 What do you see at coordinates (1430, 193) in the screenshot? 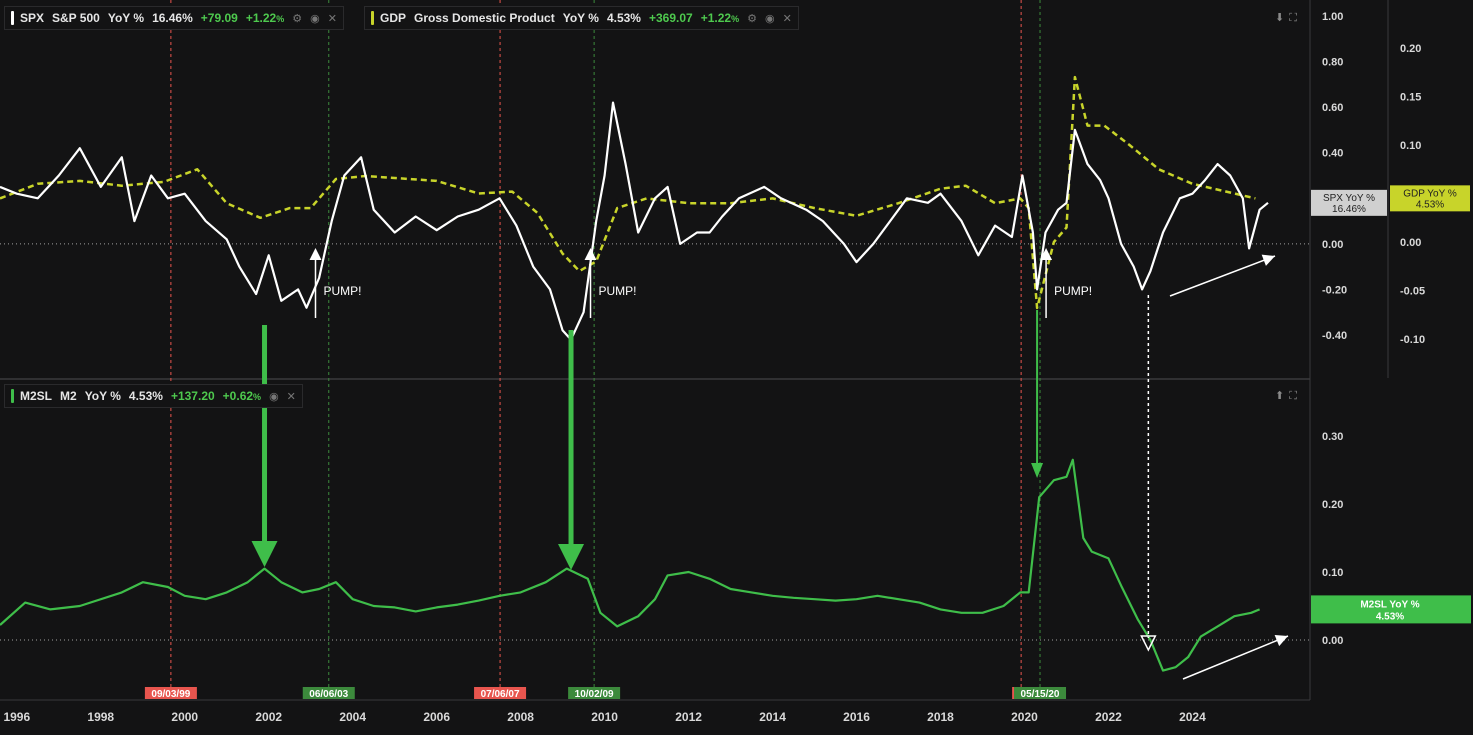
I see `gdp-price-label: GDP YoY %` at bounding box center [1430, 193].